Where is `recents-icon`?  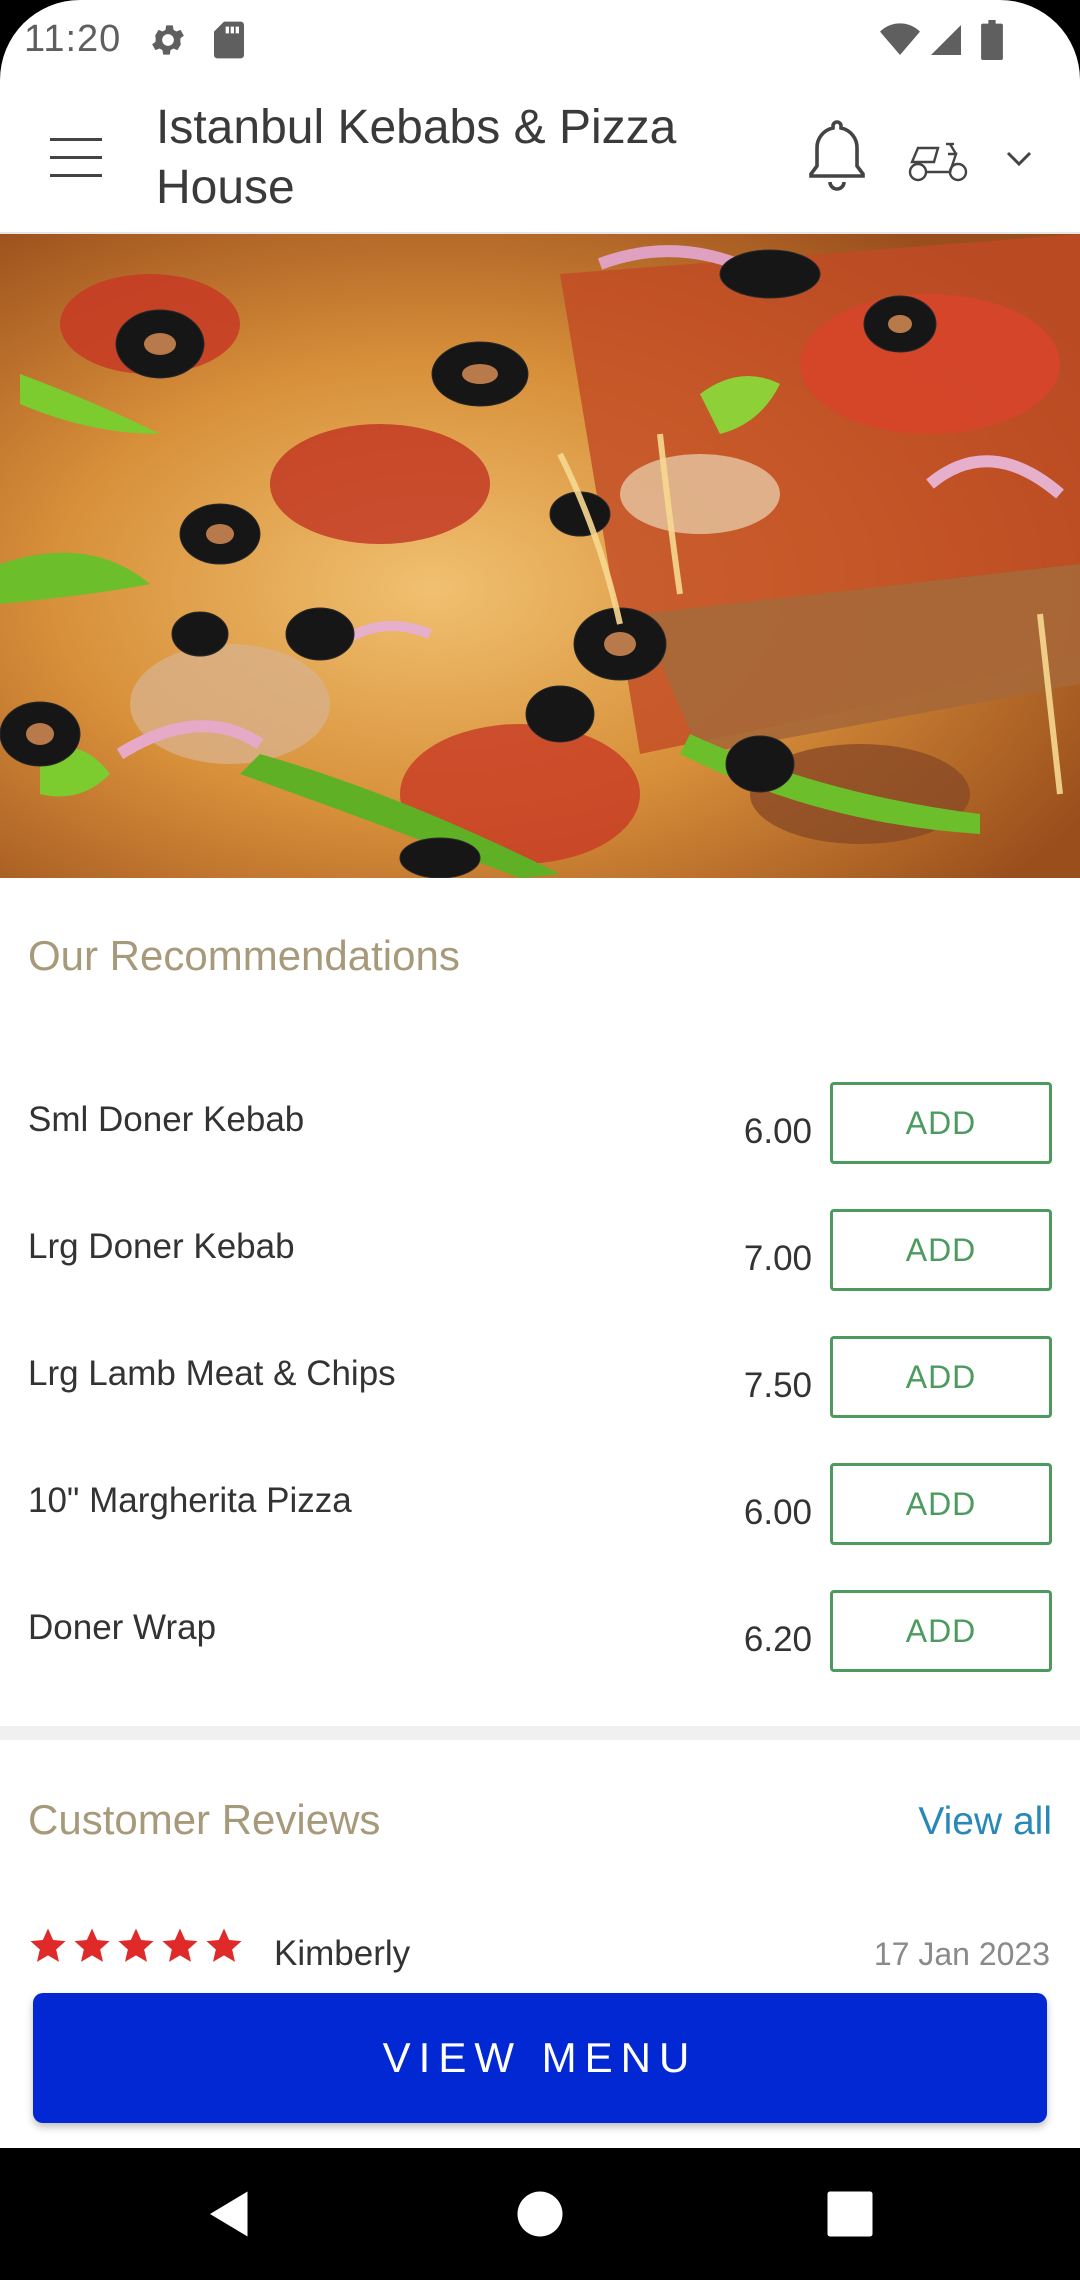
recents-icon is located at coordinates (850, 2214).